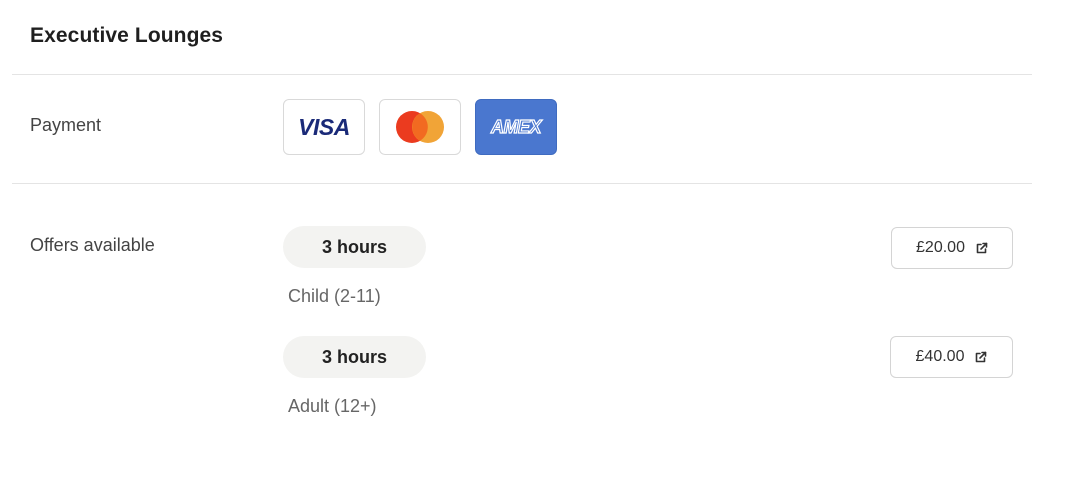  Describe the element at coordinates (92, 245) in the screenshot. I see `offers-label: Offers available` at that location.